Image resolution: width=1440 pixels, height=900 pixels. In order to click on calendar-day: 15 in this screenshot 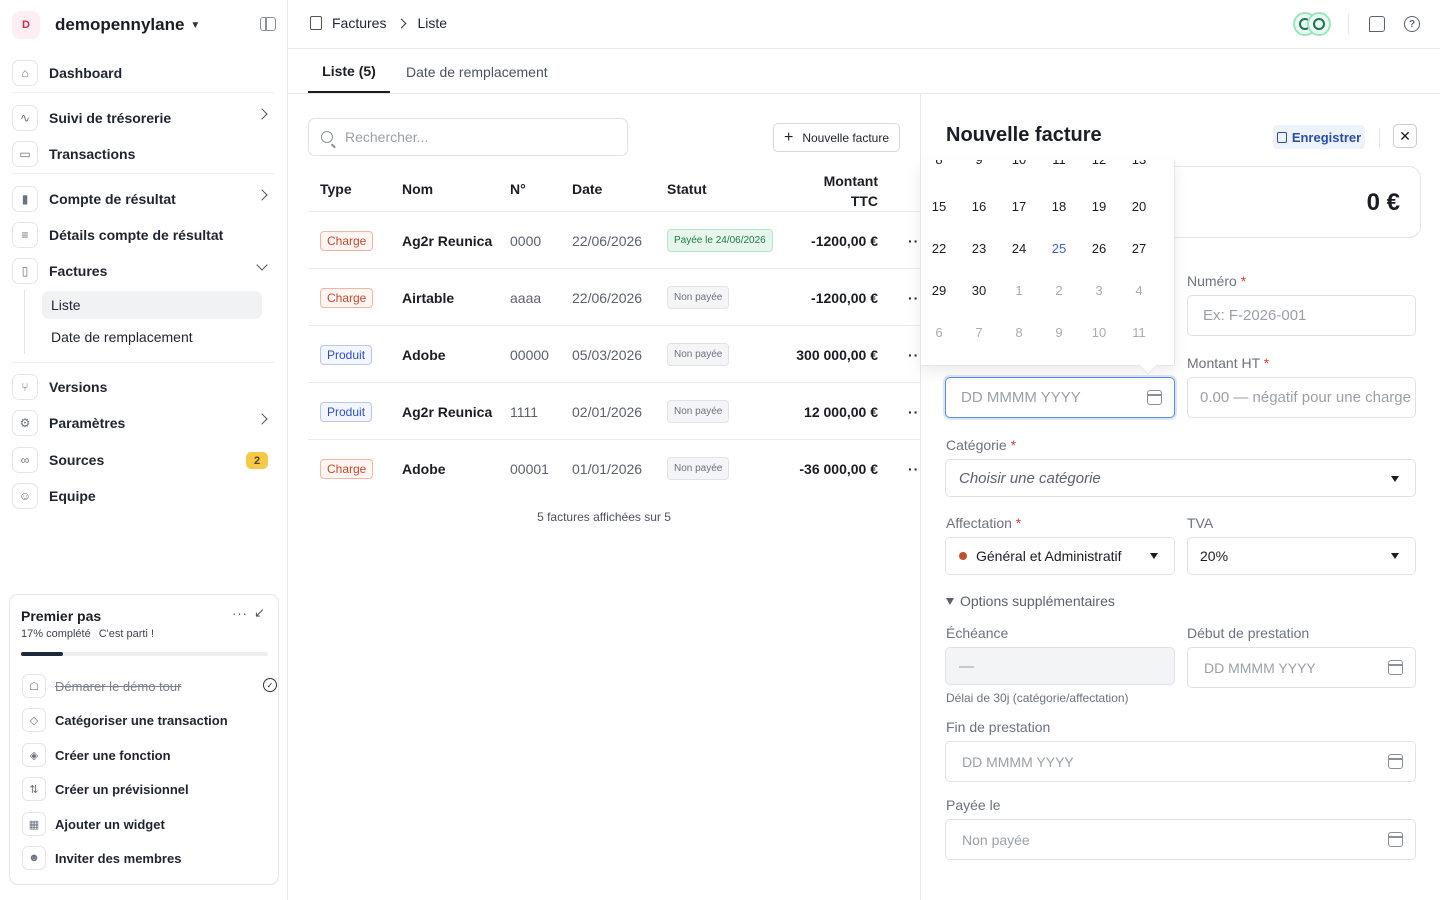, I will do `click(939, 206)`.